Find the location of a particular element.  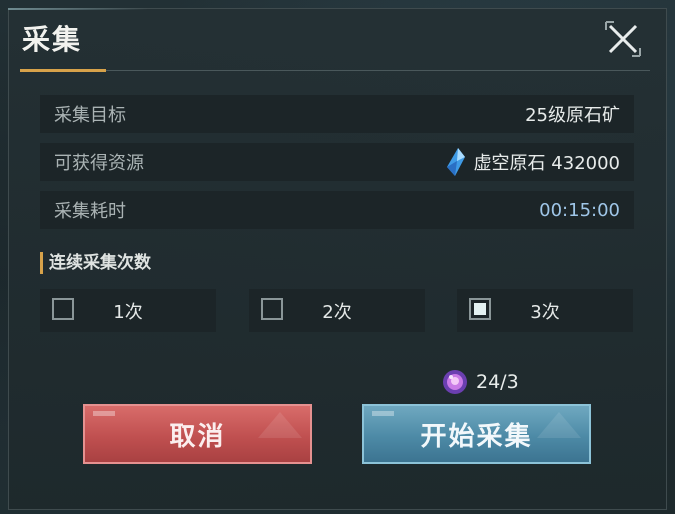

info-row-resource: 可获得资源 虚空原石 432000 is located at coordinates (337, 162).